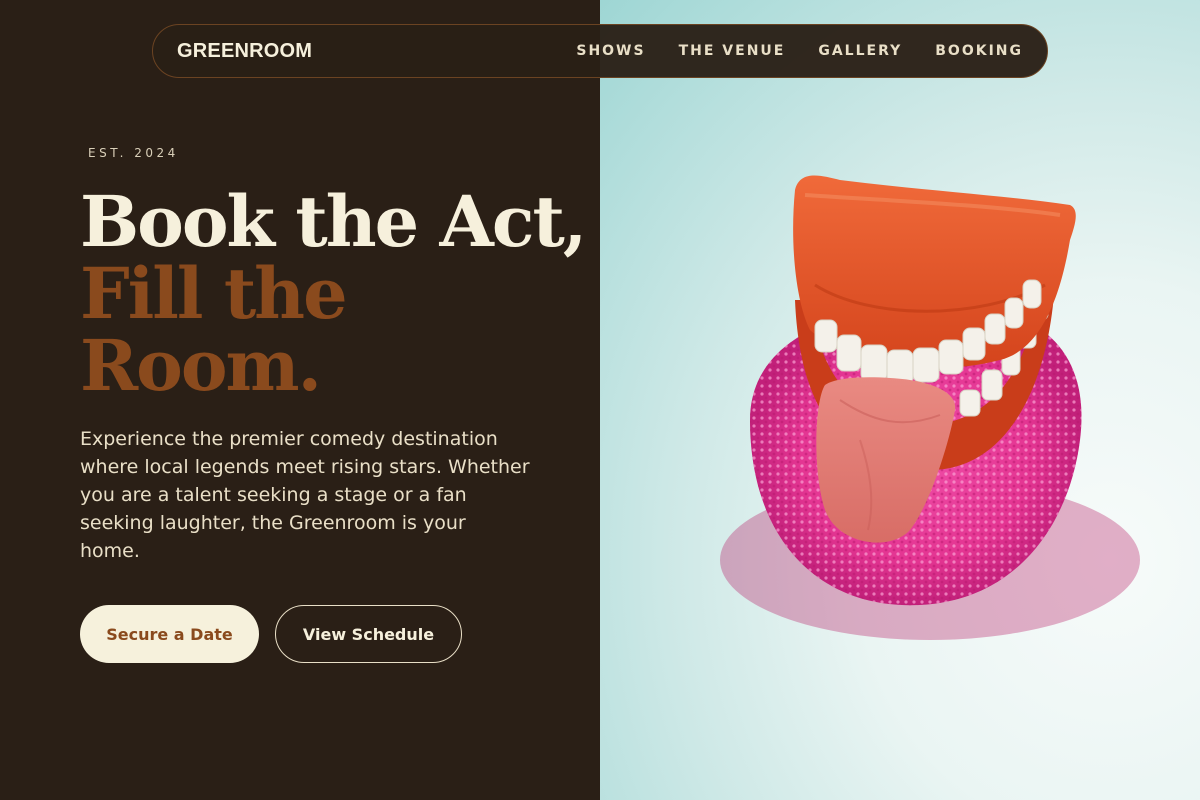 Image resolution: width=1200 pixels, height=800 pixels. I want to click on headline-line-3: Room., so click(201, 365).